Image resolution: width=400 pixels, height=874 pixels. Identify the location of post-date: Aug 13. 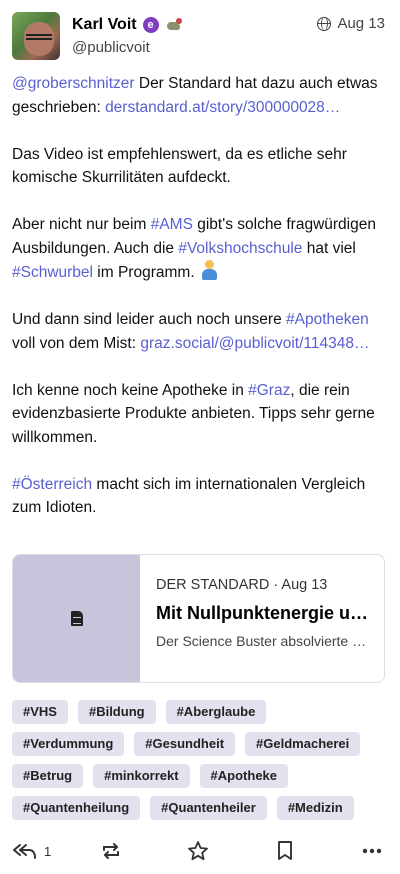
(361, 23).